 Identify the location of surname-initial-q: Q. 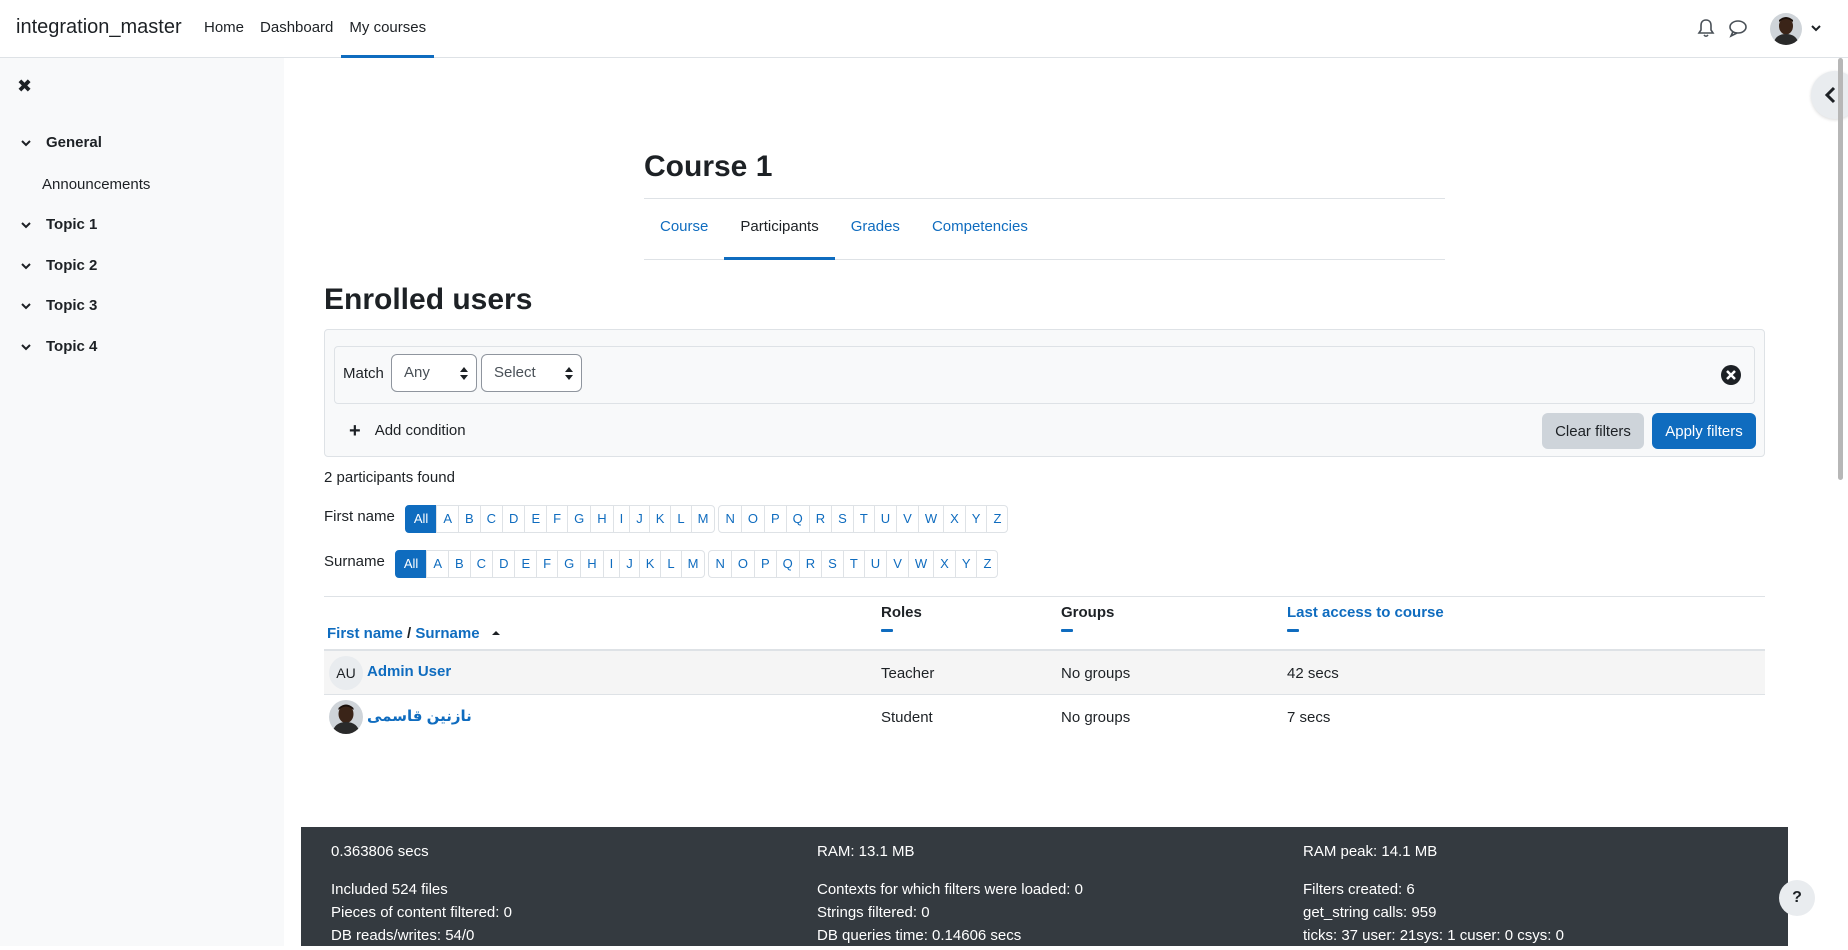
(787, 564).